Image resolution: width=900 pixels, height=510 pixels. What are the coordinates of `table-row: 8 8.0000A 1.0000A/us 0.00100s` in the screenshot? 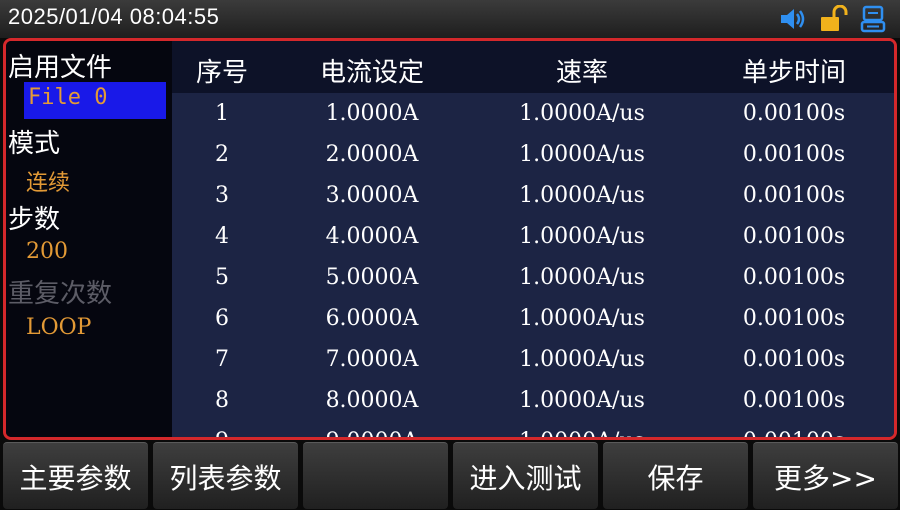 It's located at (533, 402).